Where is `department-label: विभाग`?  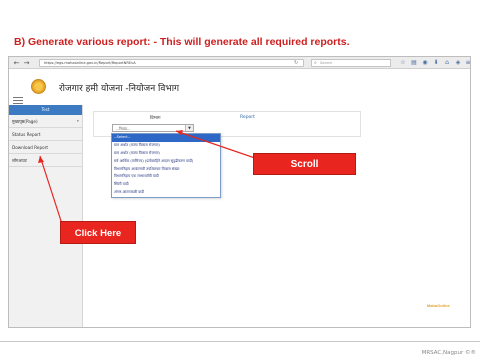
department-label: विभाग is located at coordinates (155, 118).